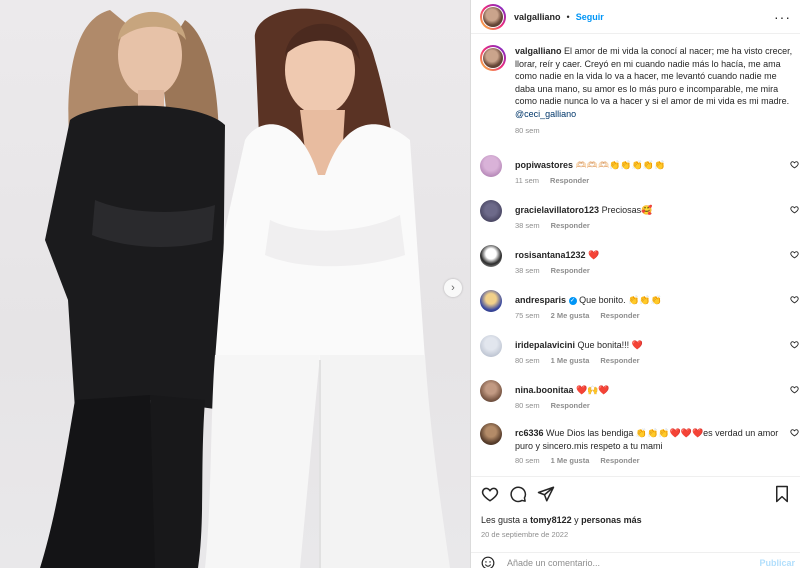 Image resolution: width=800 pixels, height=568 pixels. I want to click on bookmark-icon, so click(782, 494).